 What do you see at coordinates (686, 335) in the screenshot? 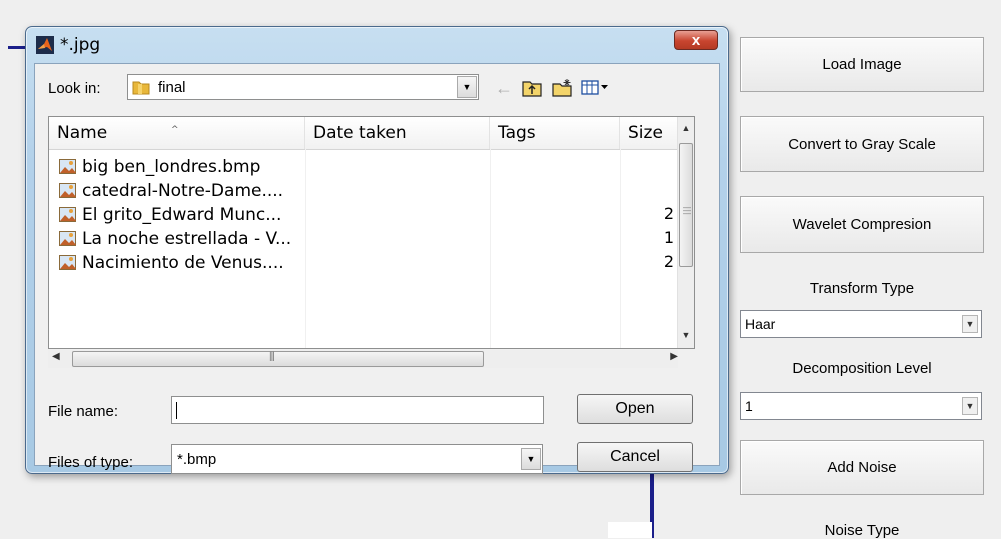
I see `scroll-down-icon: ▼` at bounding box center [686, 335].